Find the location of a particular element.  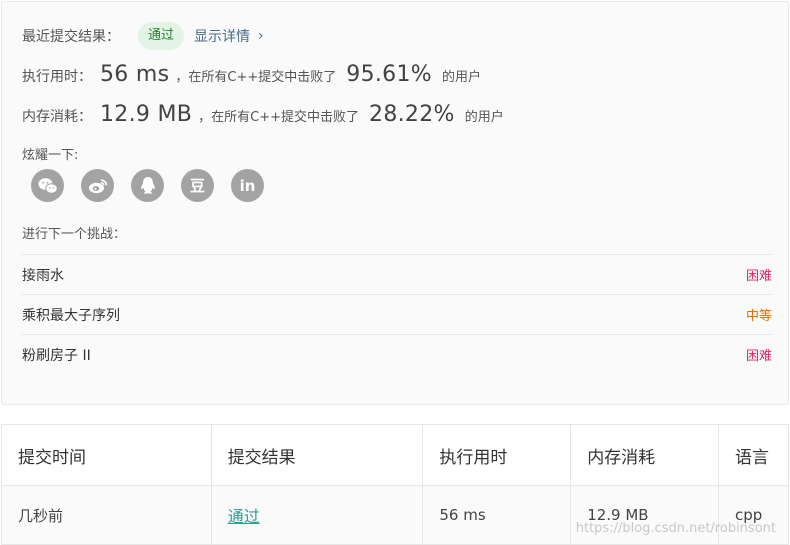

header-runtime: 执行用时 is located at coordinates (497, 455).